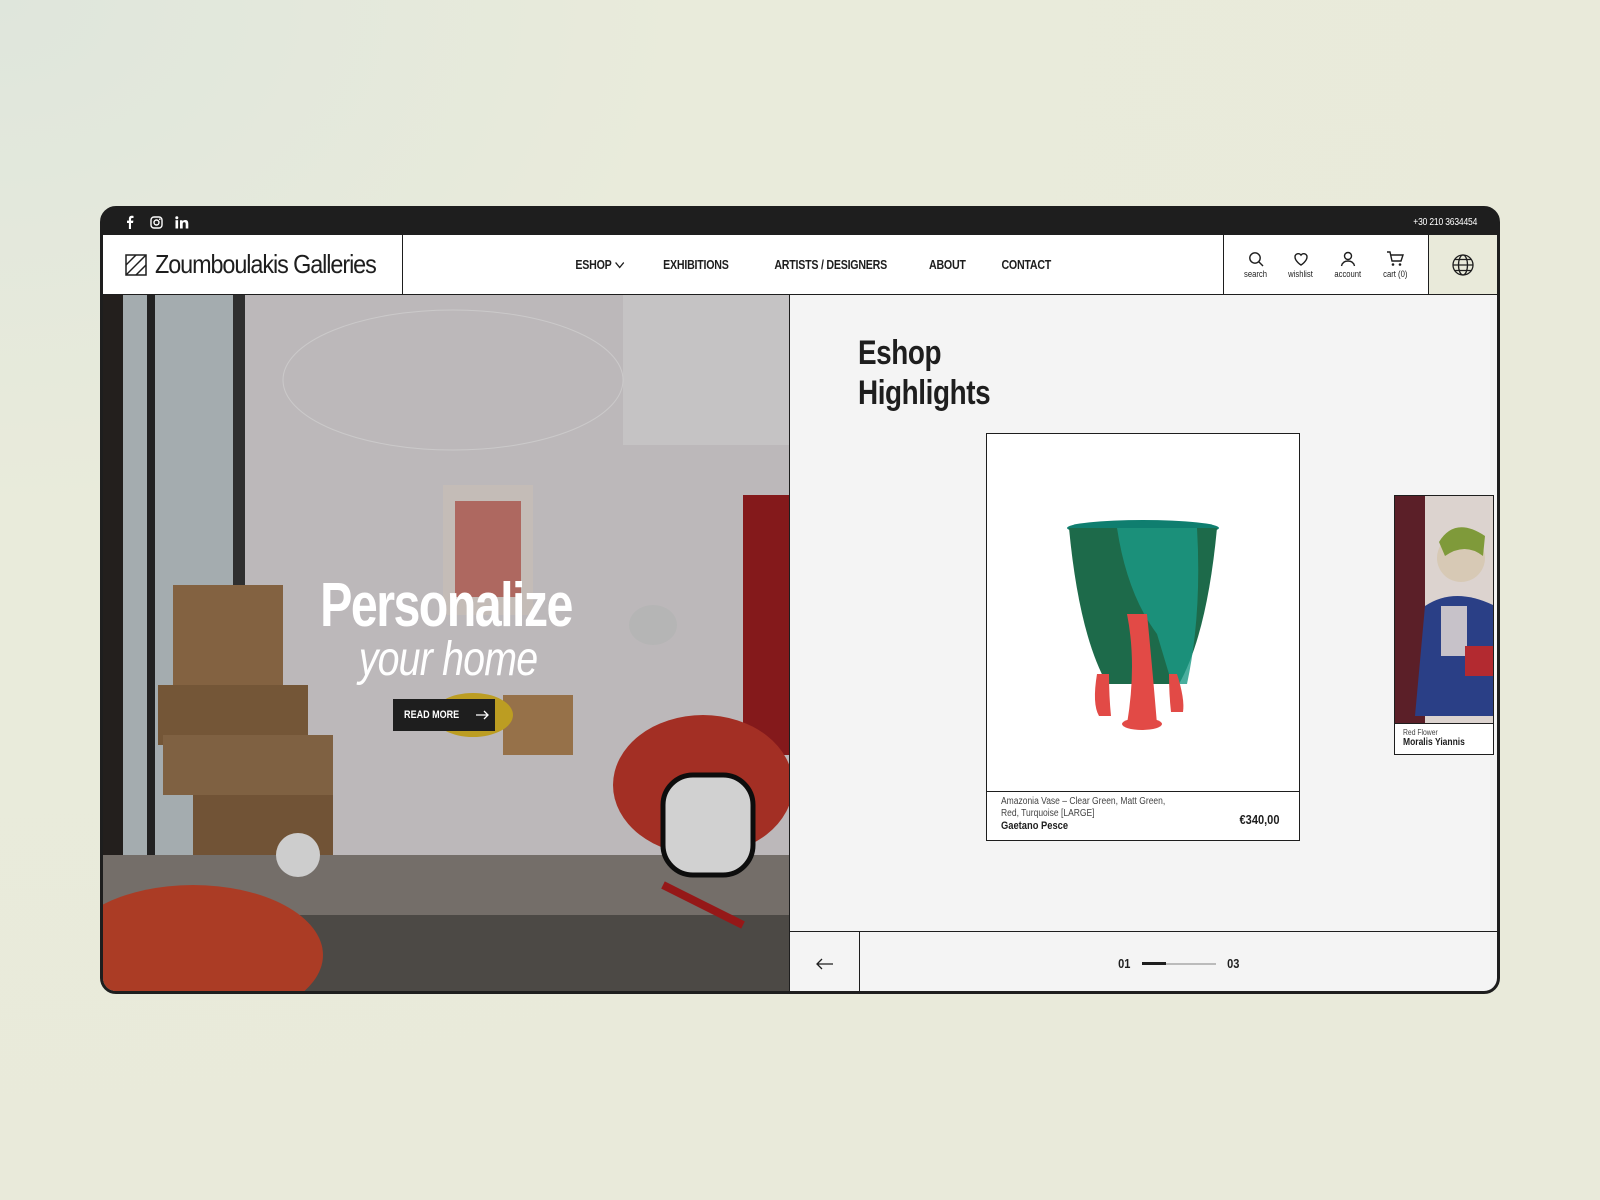 The image size is (1600, 1200). What do you see at coordinates (830, 264) in the screenshot?
I see `nav-artists-designers: ARTISTS / DESIGNERS` at bounding box center [830, 264].